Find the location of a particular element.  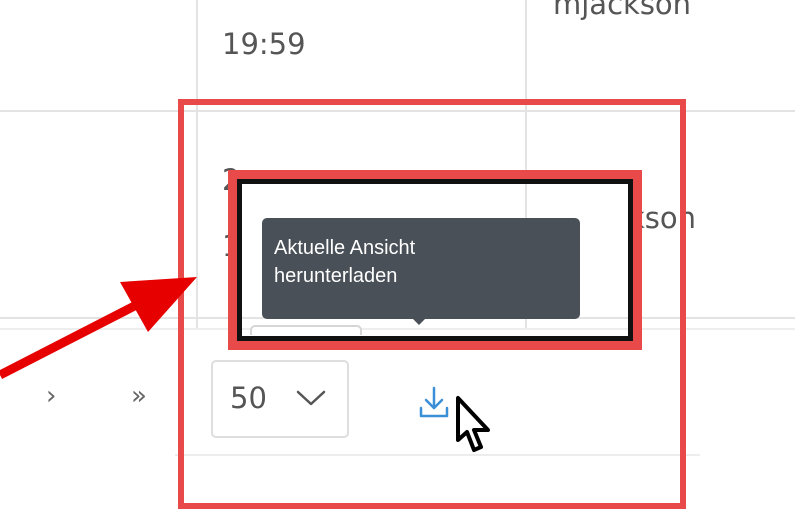

red-arrow-icon is located at coordinates (98, 328).